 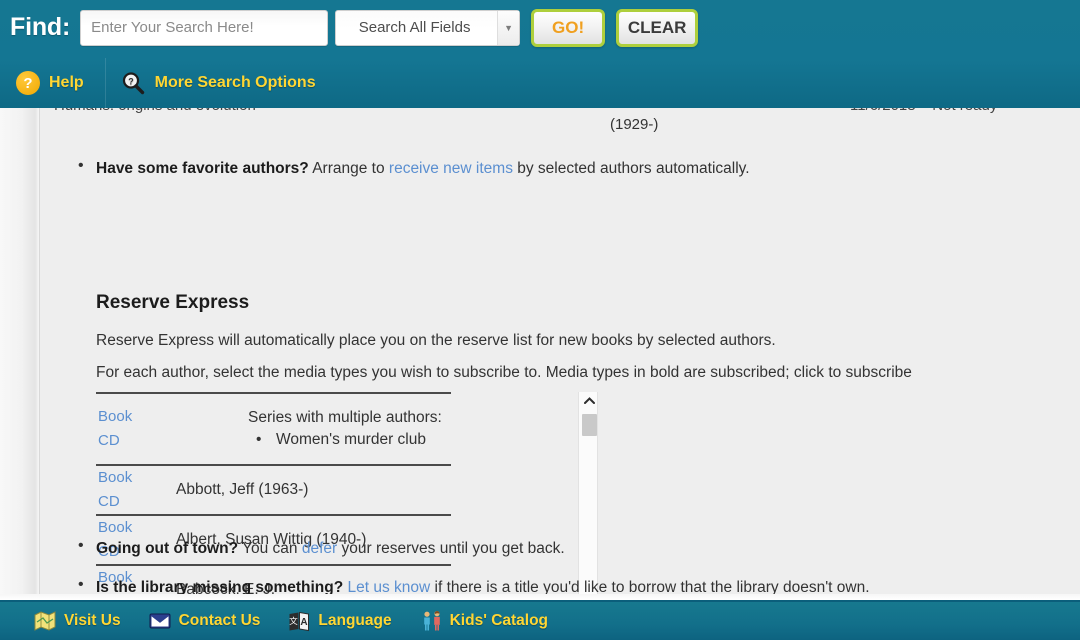 What do you see at coordinates (540, 83) in the screenshot?
I see `help-row: ? Help ? More Search Options` at bounding box center [540, 83].